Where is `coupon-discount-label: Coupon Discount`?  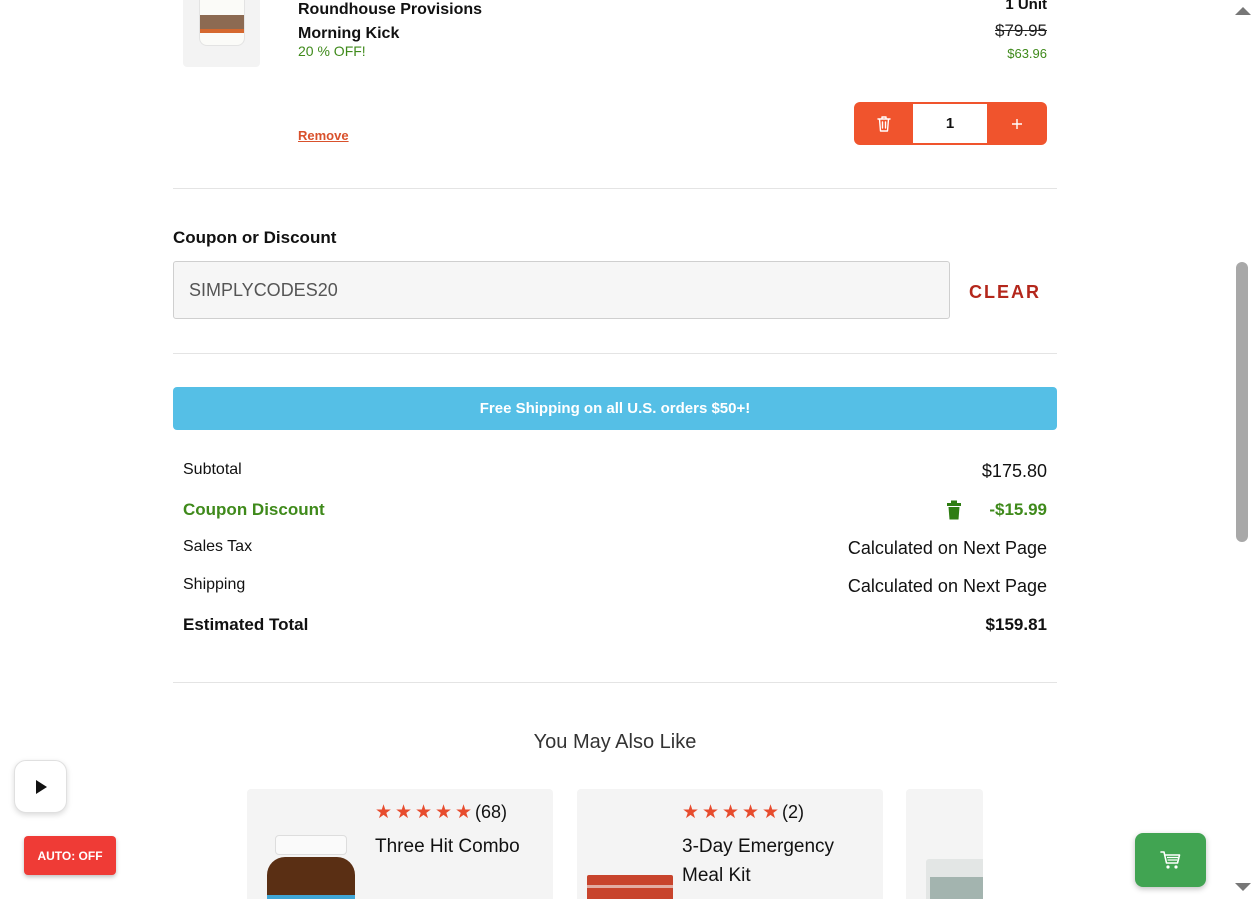 coupon-discount-label: Coupon Discount is located at coordinates (254, 509).